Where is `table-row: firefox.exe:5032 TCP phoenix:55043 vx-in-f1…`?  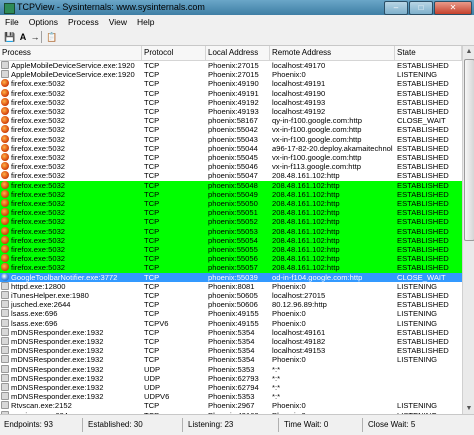 table-row: firefox.exe:5032 TCP phoenix:55043 vx-in-f1… is located at coordinates (231, 139).